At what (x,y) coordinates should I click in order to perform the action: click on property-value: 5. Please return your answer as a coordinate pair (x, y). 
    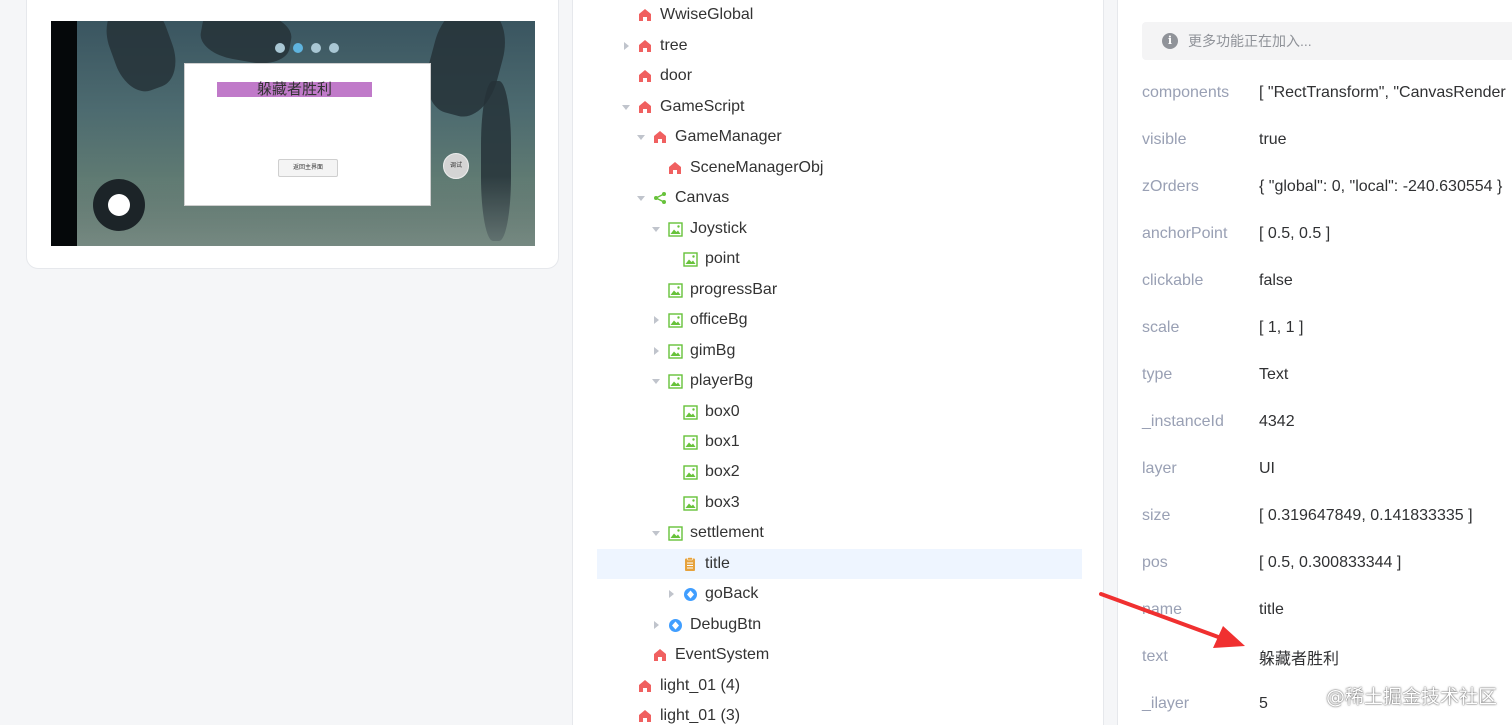
    Looking at the image, I should click on (1263, 703).